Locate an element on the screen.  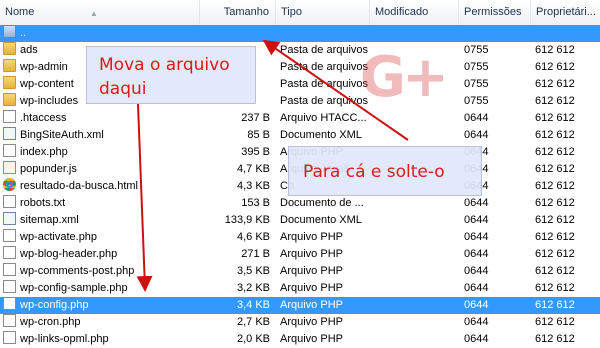
callout-move-from: Mova o arquivo daqui is located at coordinates (171, 75).